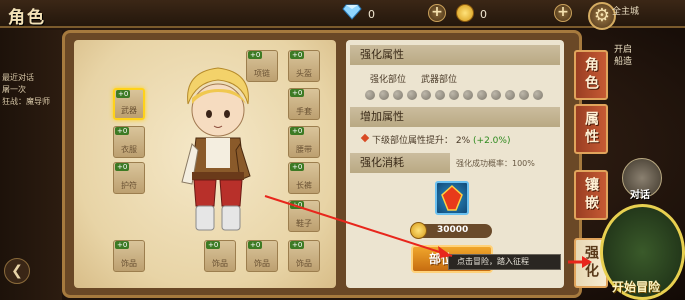  Describe the element at coordinates (640, 195) in the screenshot. I see `talk-label: 对话` at that location.